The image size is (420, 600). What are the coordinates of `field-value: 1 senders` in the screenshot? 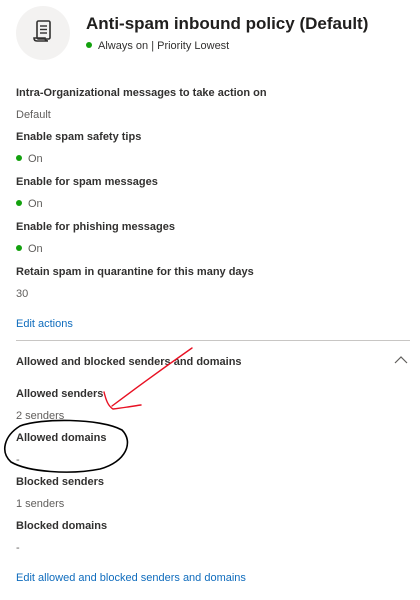 It's located at (40, 504).